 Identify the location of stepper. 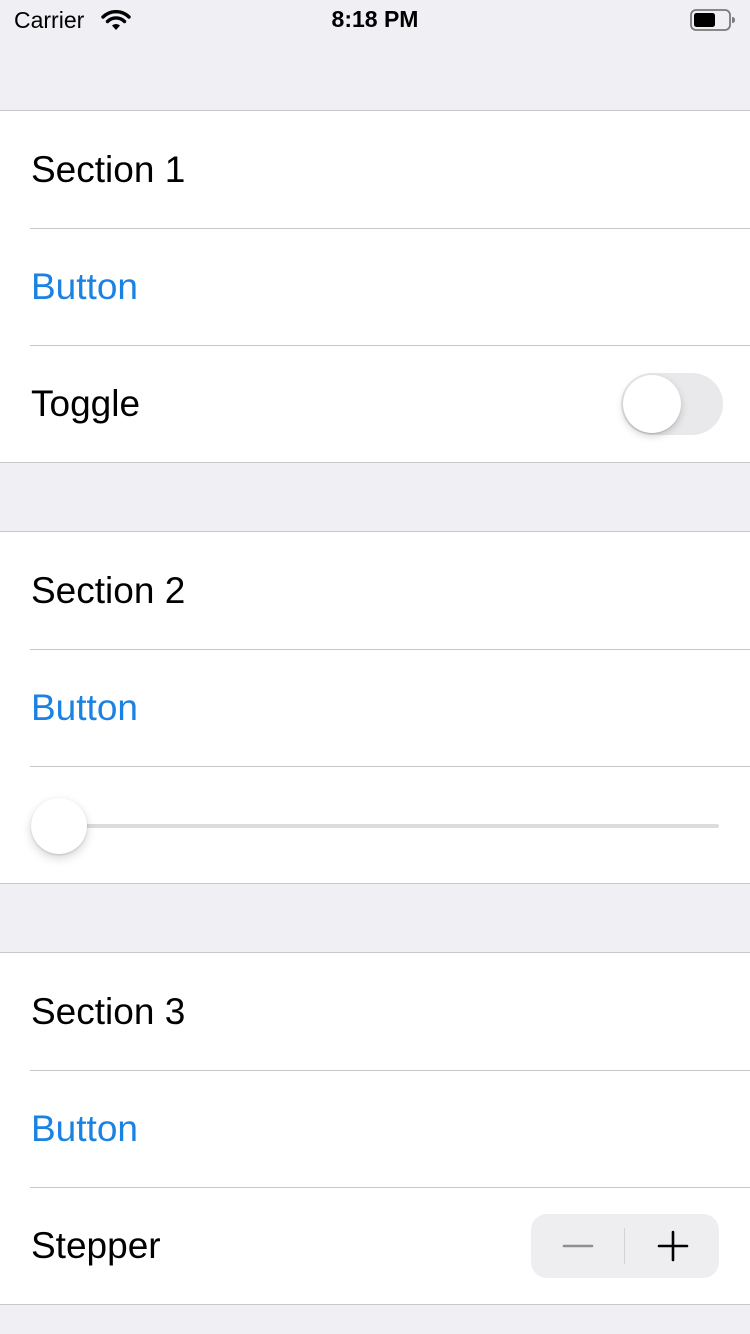
(625, 1246).